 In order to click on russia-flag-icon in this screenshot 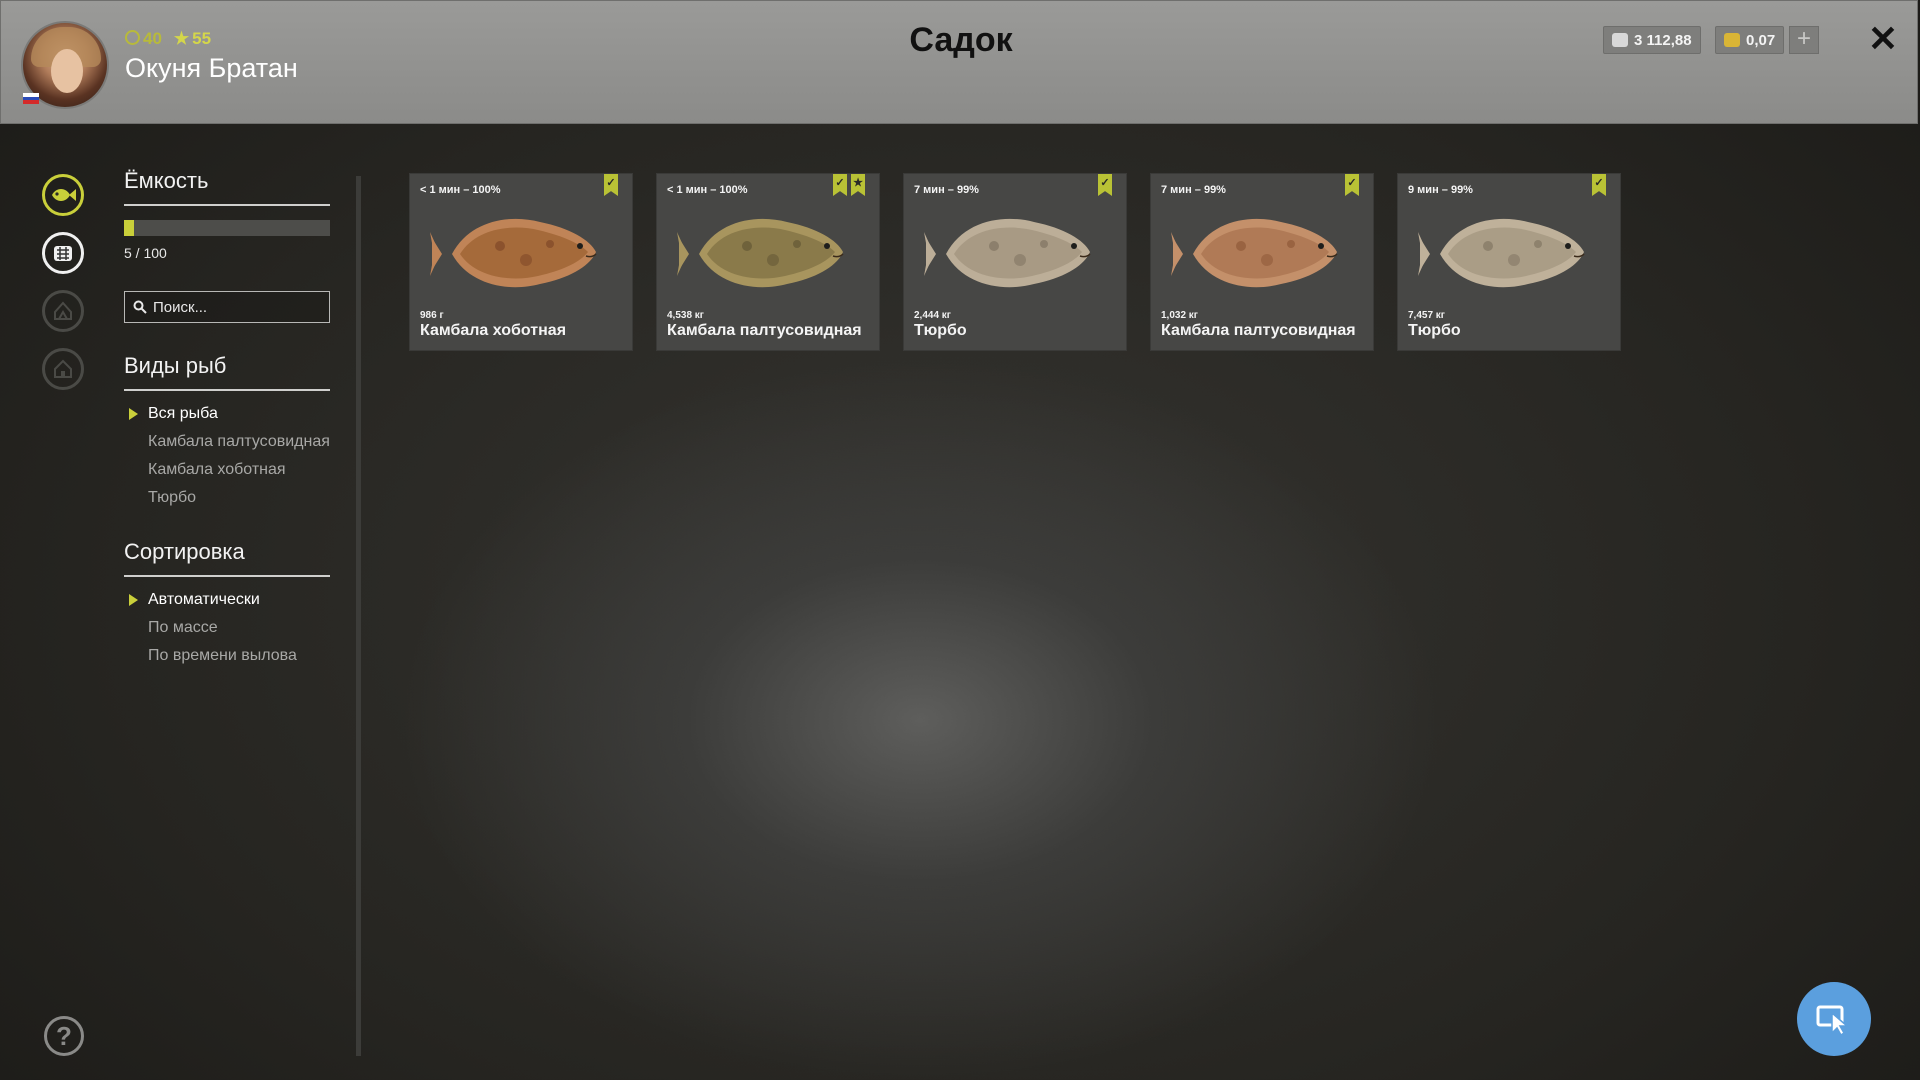, I will do `click(31, 98)`.